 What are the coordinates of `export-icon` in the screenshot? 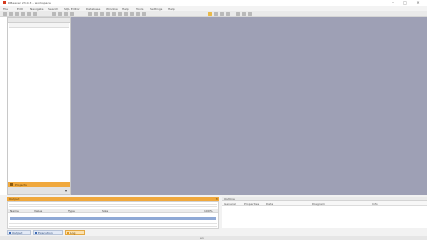 It's located at (120, 14).